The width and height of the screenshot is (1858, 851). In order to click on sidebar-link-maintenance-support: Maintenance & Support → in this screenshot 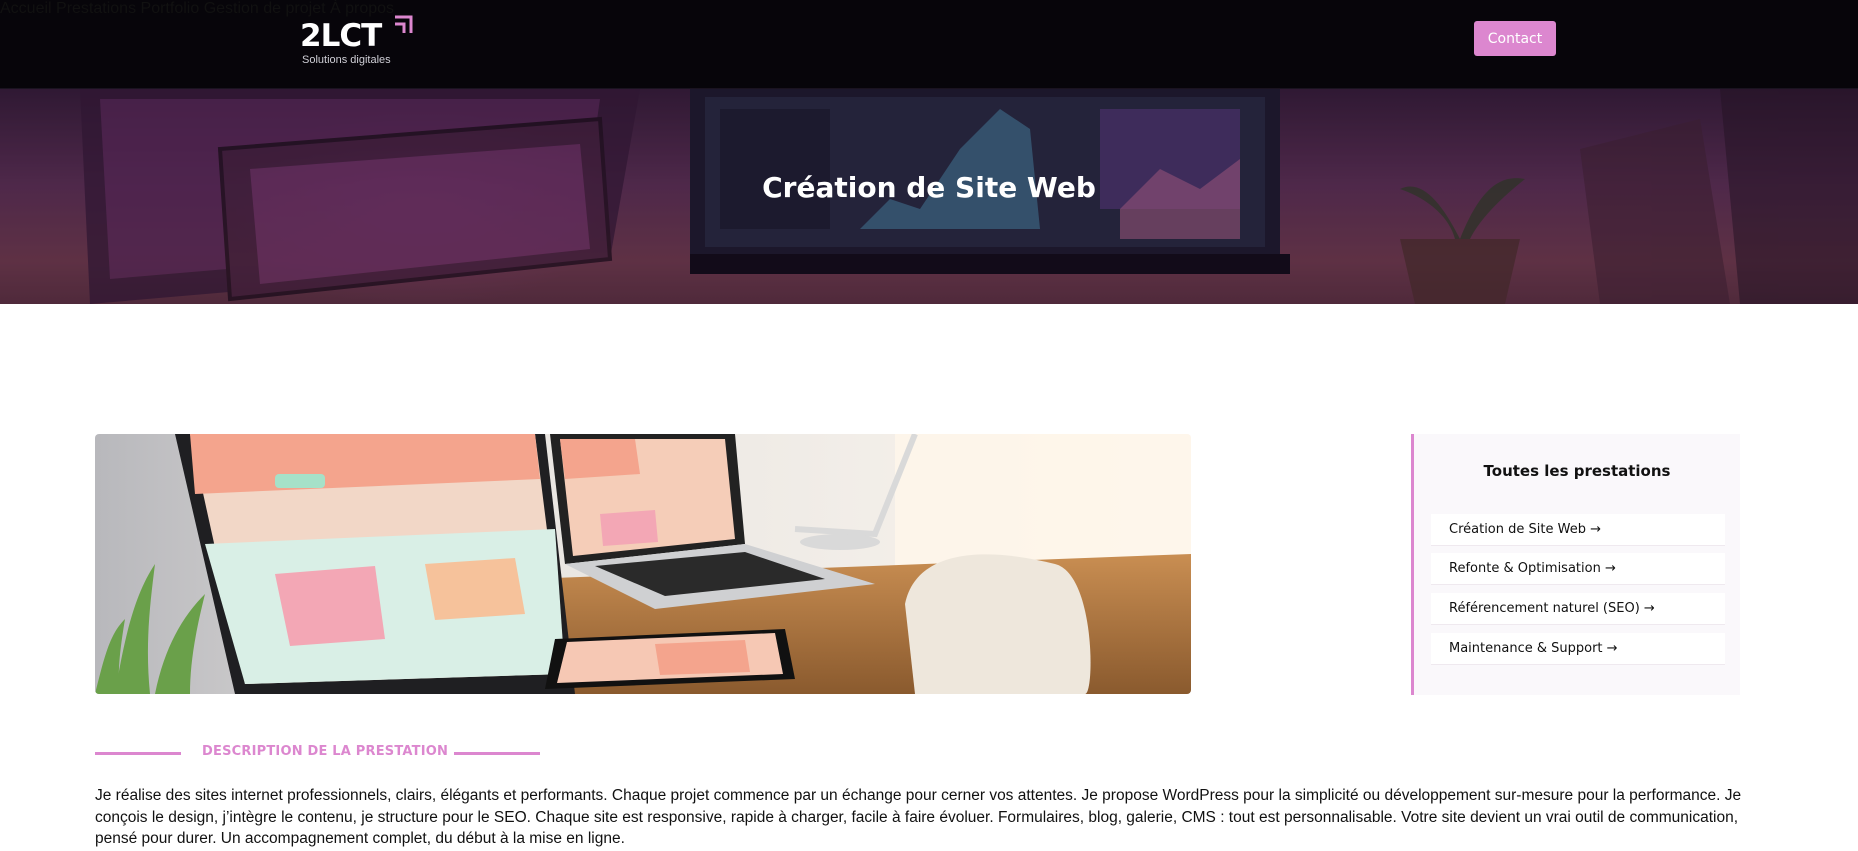, I will do `click(1578, 649)`.